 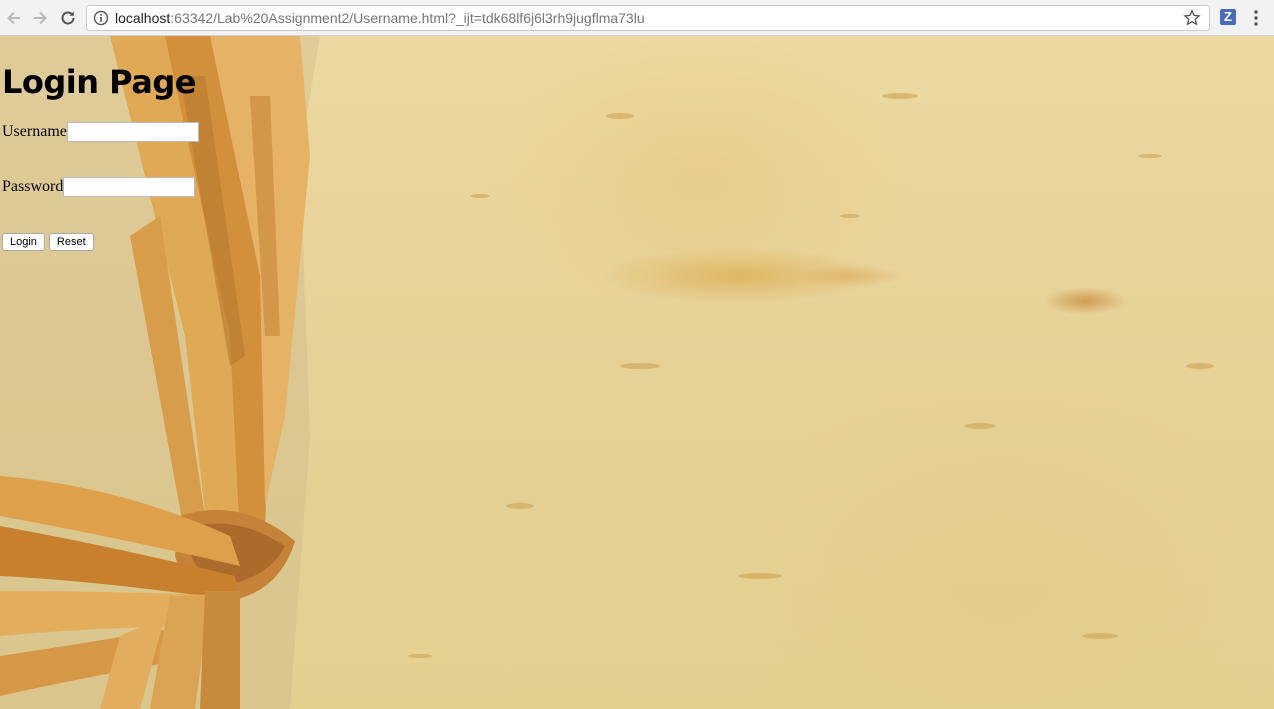 I want to click on username-label: Username, so click(x=34, y=131).